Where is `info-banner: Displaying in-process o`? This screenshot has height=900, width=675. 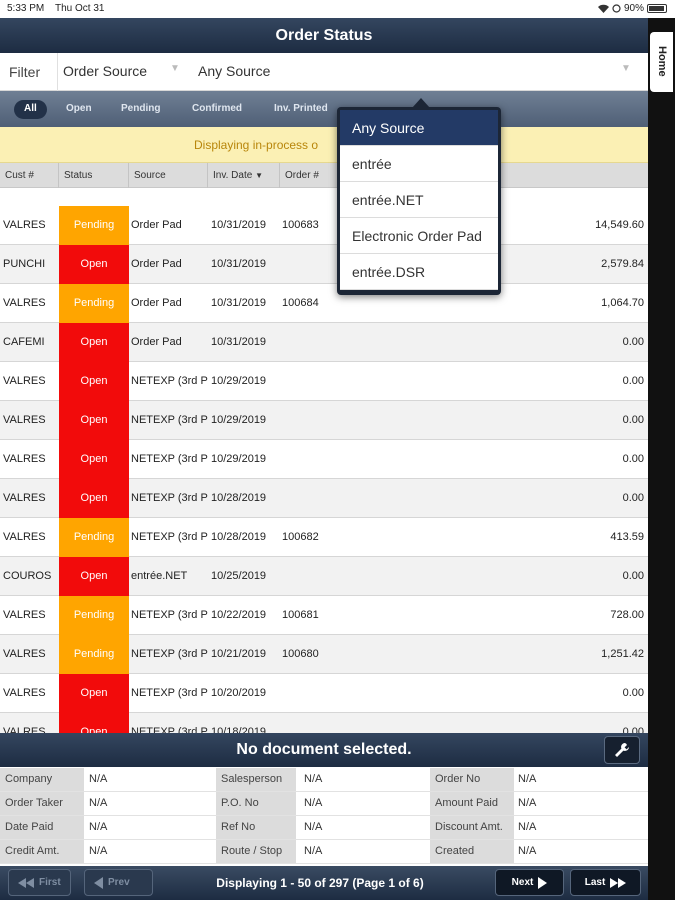 info-banner: Displaying in-process o is located at coordinates (324, 145).